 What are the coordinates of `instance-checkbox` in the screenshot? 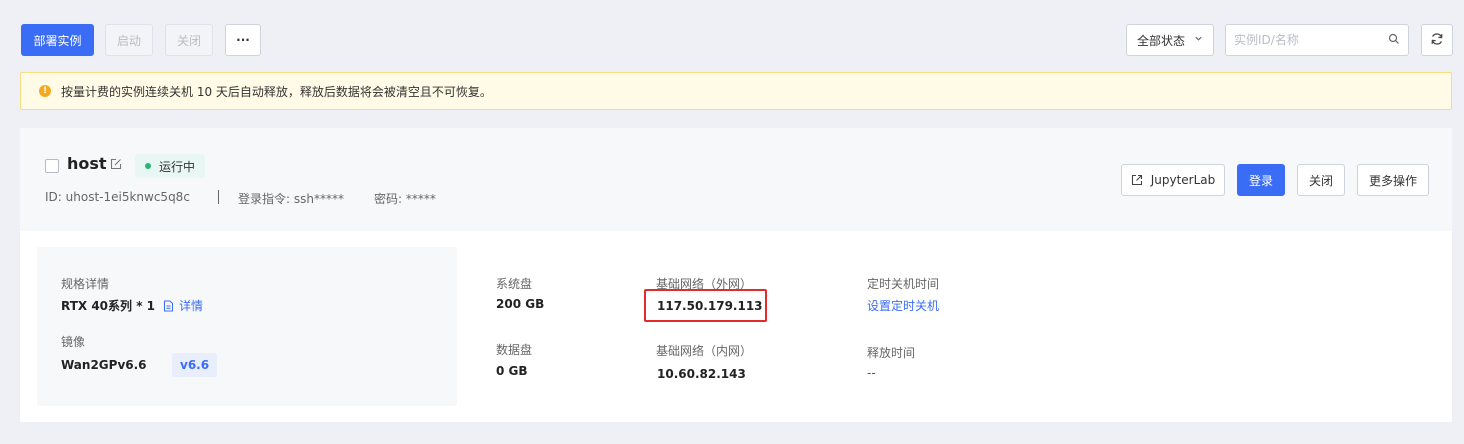 It's located at (52, 166).